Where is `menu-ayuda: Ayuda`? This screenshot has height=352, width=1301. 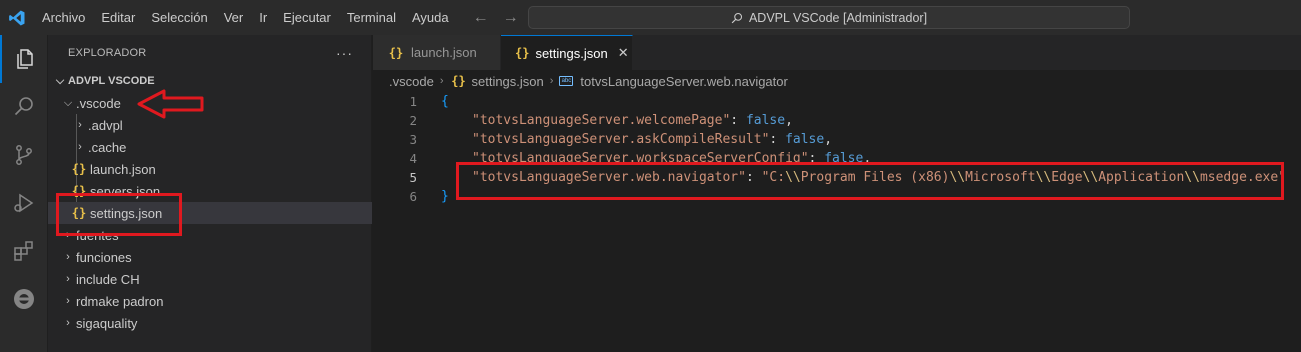 menu-ayuda: Ayuda is located at coordinates (430, 17).